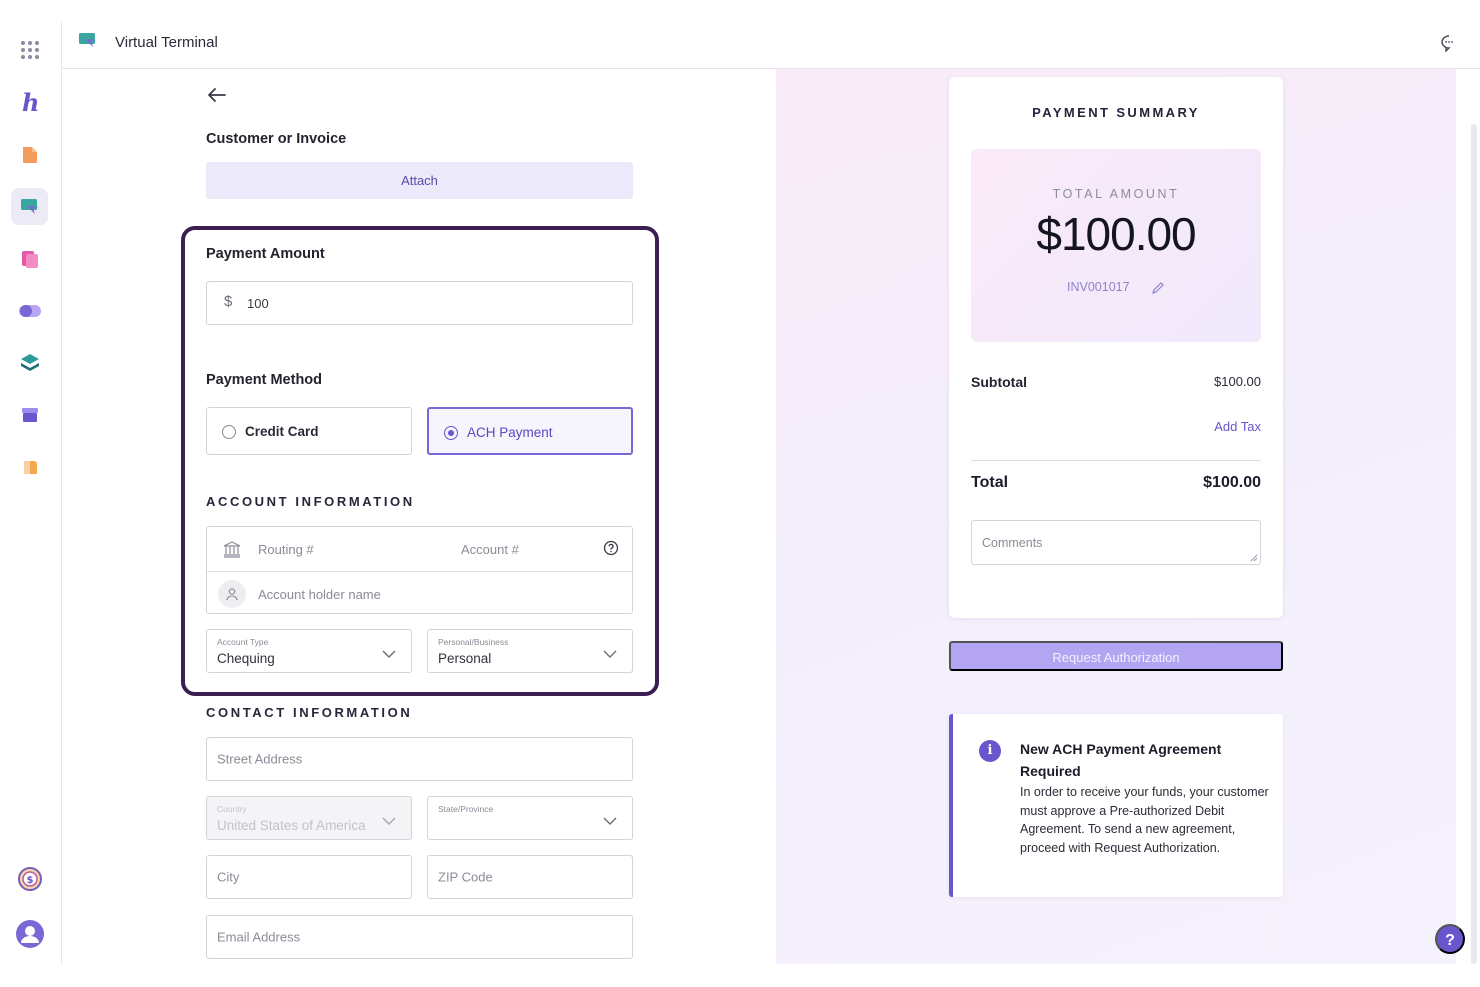 This screenshot has width=1480, height=987. Describe the element at coordinates (282, 431) in the screenshot. I see `credit-card-label: Credit Card` at that location.